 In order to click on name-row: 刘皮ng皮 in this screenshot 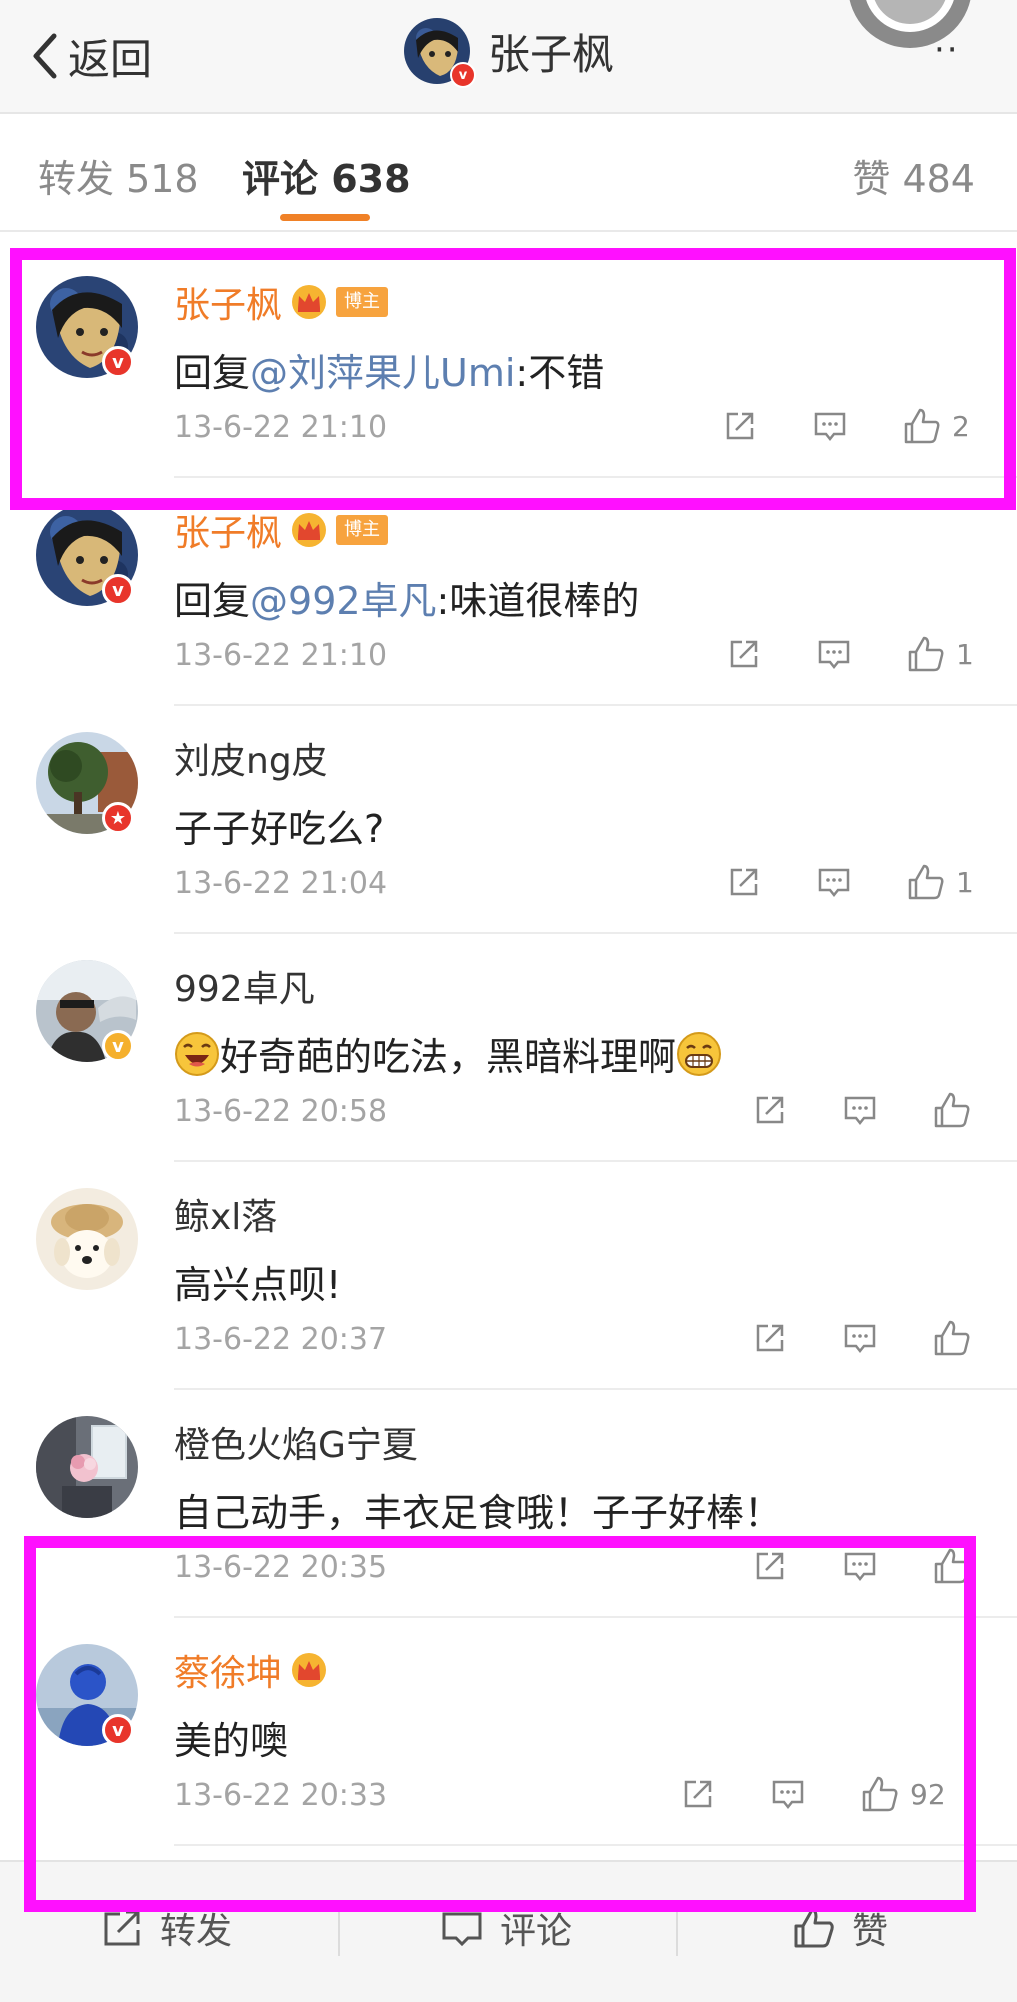, I will do `click(251, 758)`.